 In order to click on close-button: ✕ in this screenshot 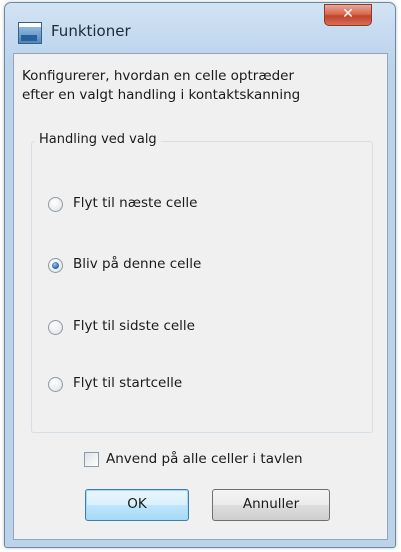, I will do `click(348, 15)`.